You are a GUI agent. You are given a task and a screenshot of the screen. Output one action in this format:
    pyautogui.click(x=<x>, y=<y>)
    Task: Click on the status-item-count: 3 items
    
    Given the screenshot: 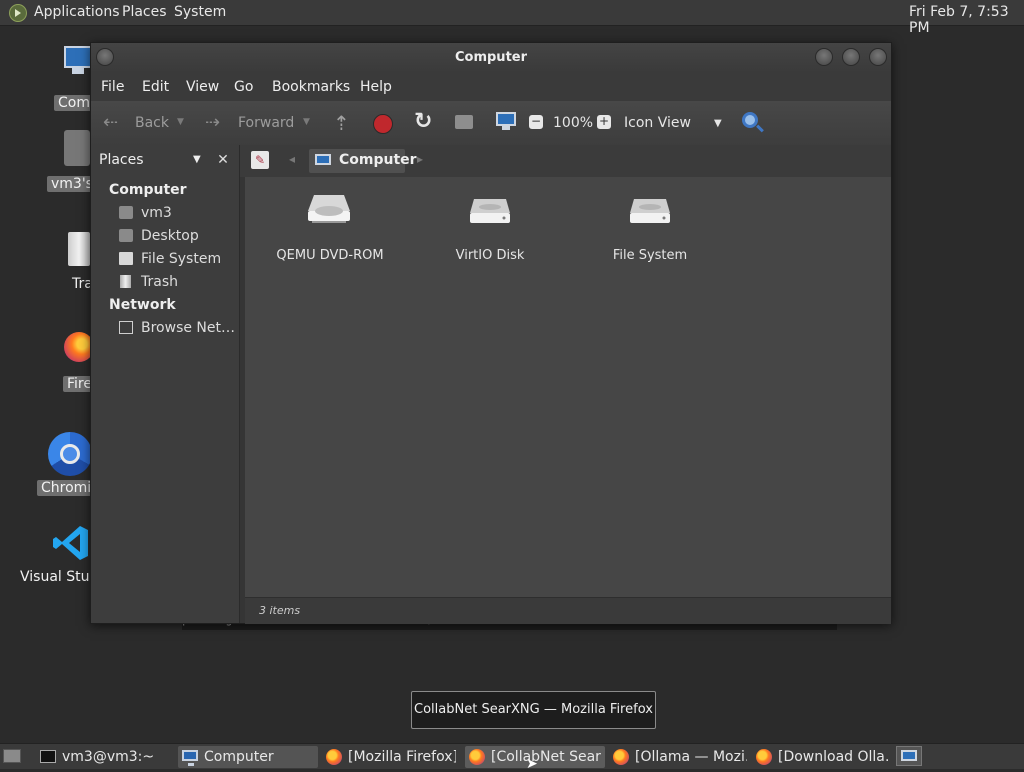 What is the action you would take?
    pyautogui.click(x=280, y=610)
    